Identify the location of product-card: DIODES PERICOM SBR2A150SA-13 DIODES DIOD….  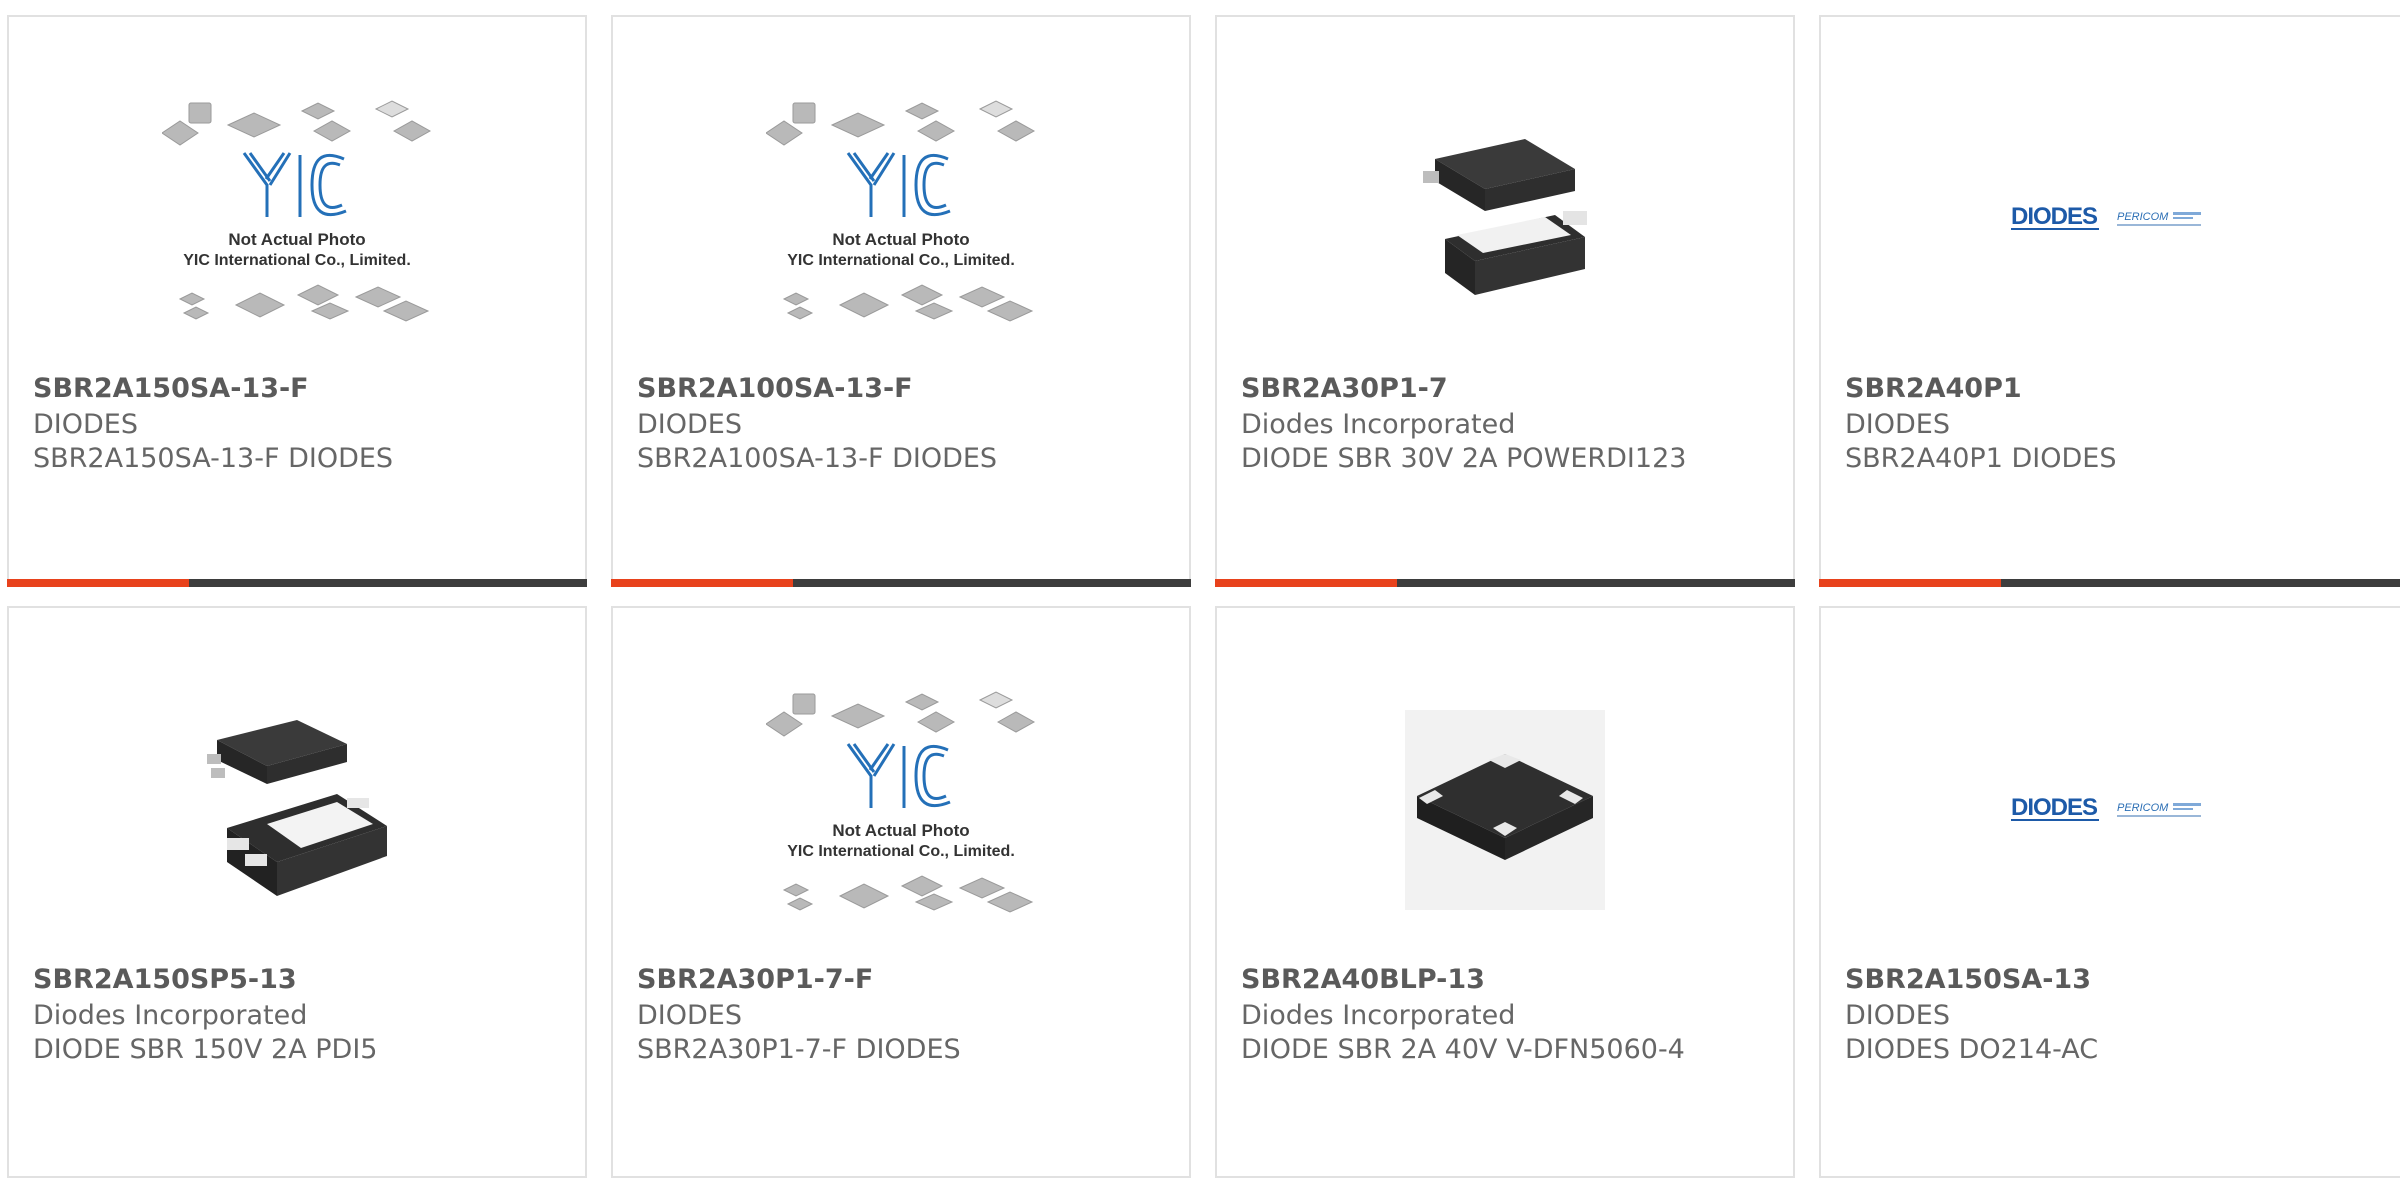
(2109, 892).